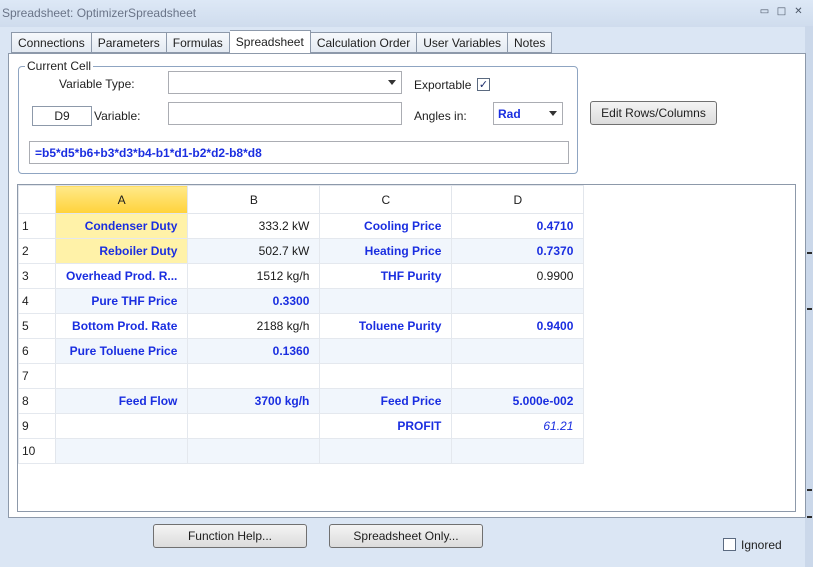  What do you see at coordinates (729, 544) in the screenshot?
I see `ignored-checkbox` at bounding box center [729, 544].